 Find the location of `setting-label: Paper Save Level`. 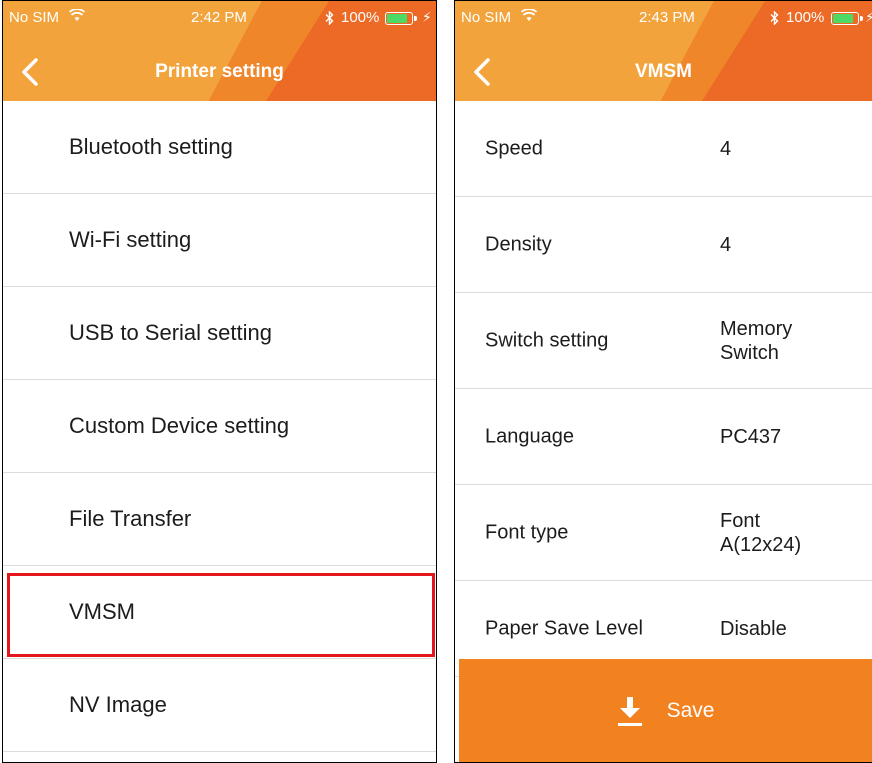

setting-label: Paper Save Level is located at coordinates (564, 628).